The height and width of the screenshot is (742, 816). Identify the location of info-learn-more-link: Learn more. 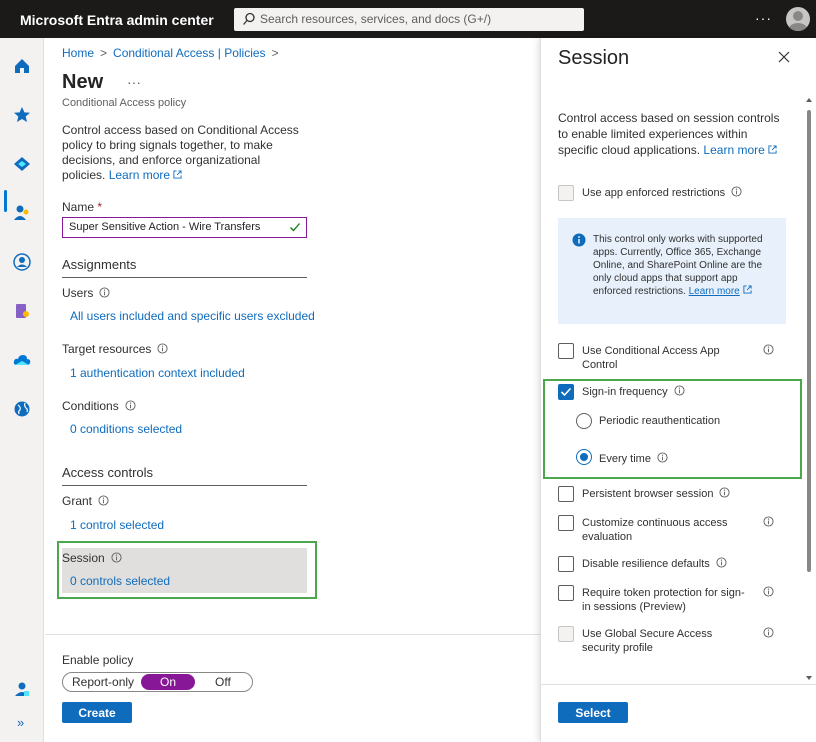
(714, 291).